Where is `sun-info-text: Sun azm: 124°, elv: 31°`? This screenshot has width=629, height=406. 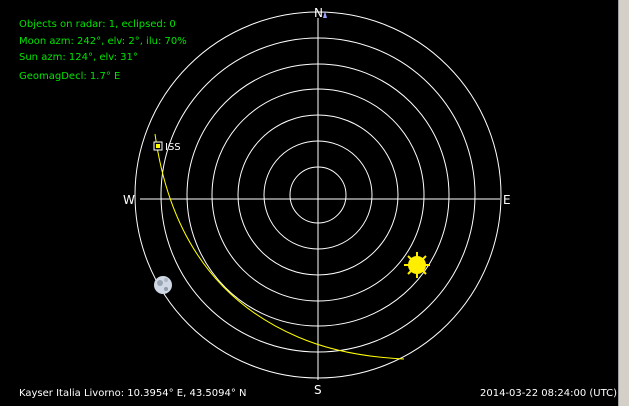
sun-info-text: Sun azm: 124°, elv: 31° is located at coordinates (78, 57).